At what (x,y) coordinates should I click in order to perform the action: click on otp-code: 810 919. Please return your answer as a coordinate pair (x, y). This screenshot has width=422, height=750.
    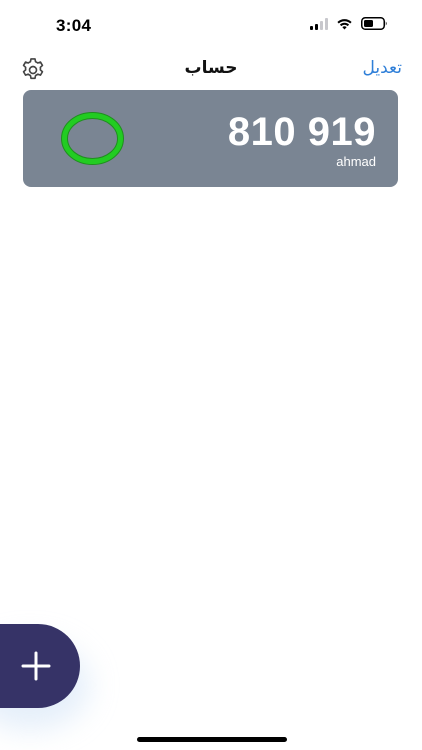
    Looking at the image, I should click on (301, 132).